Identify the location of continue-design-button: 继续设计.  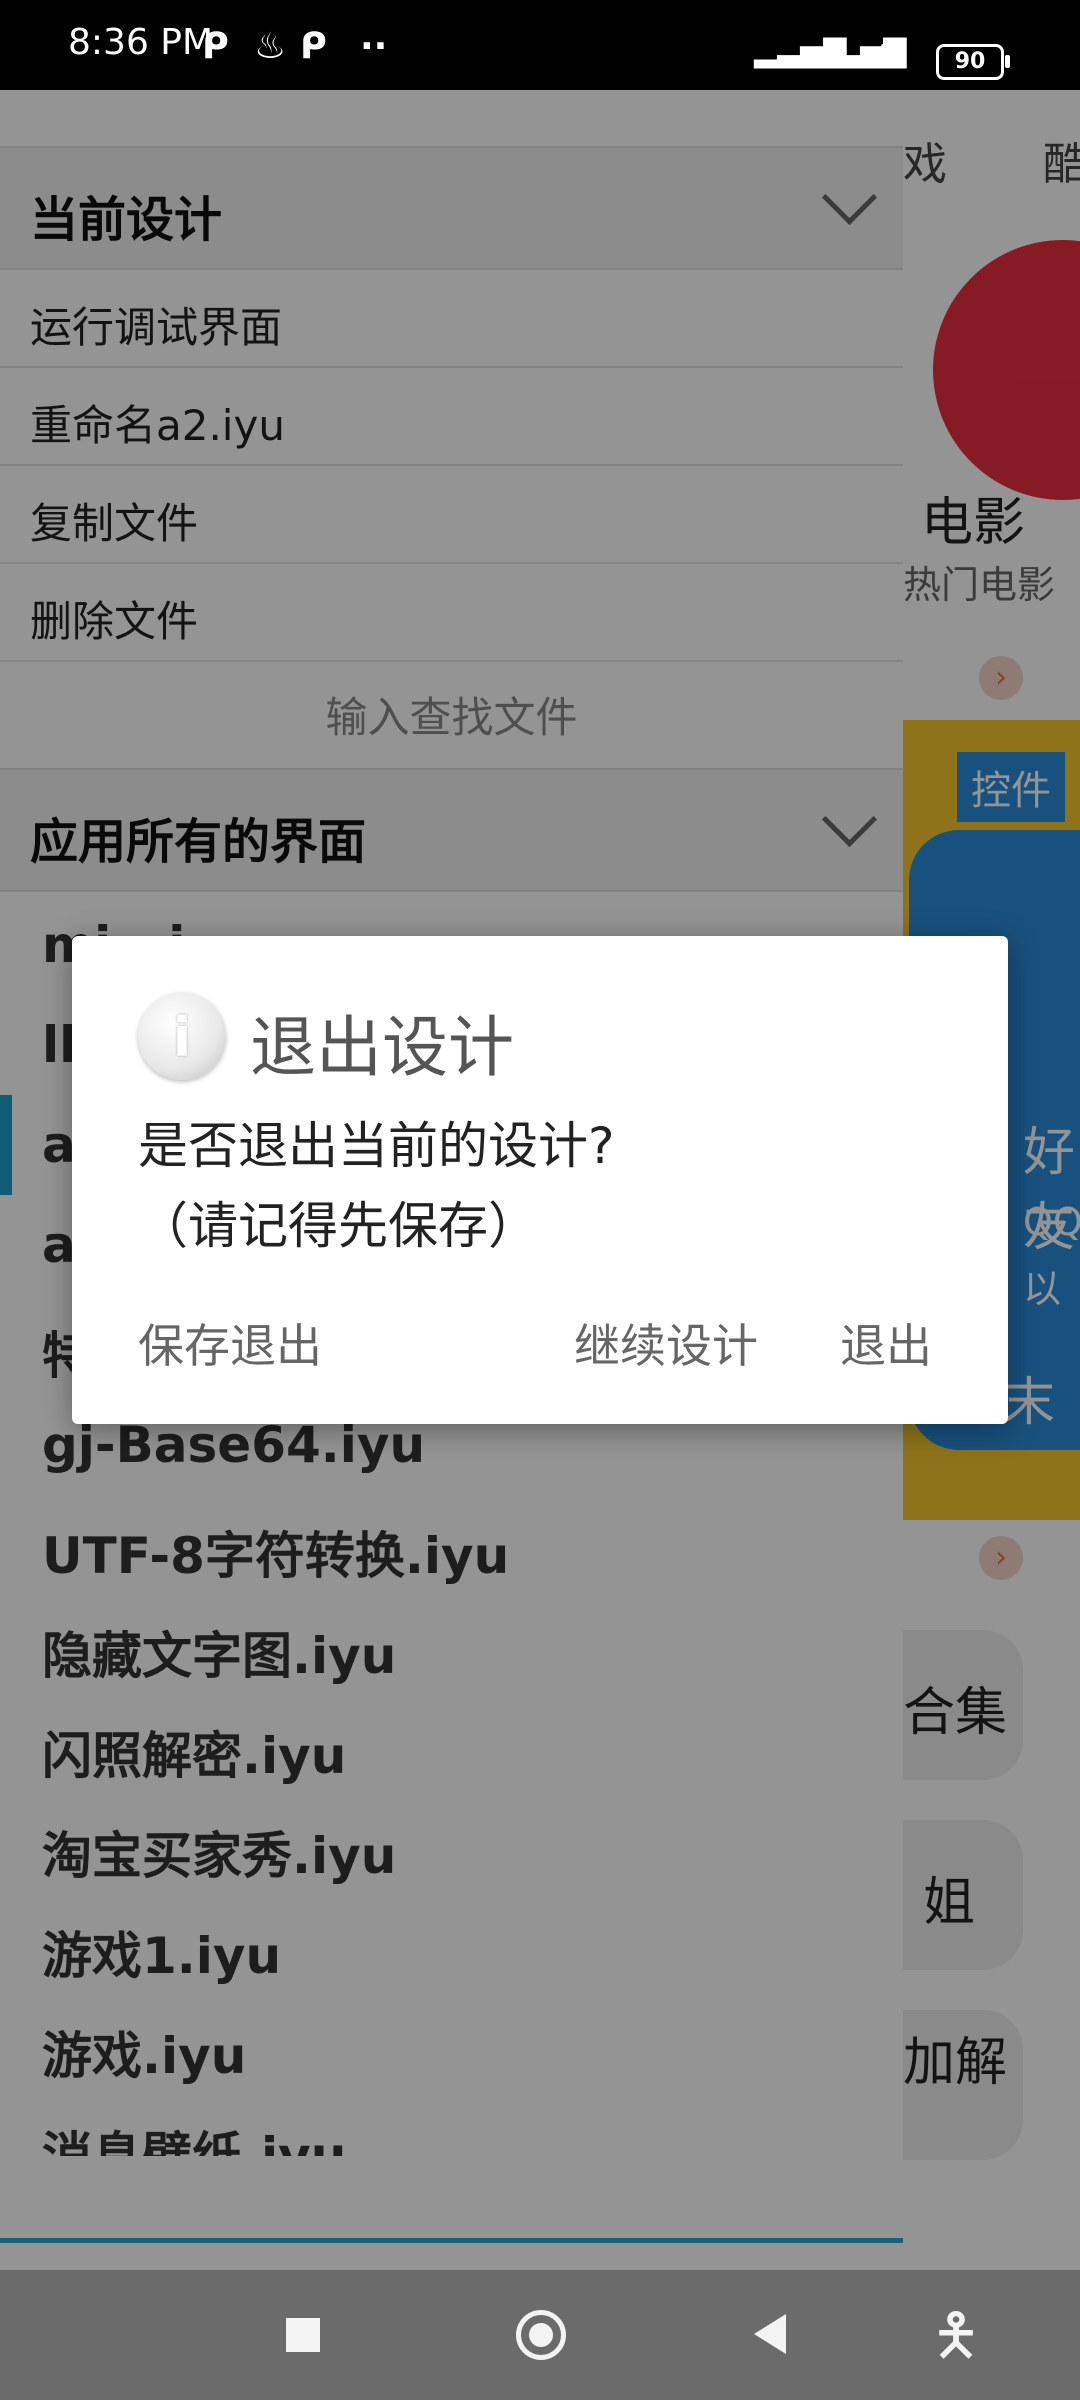
(666, 1343).